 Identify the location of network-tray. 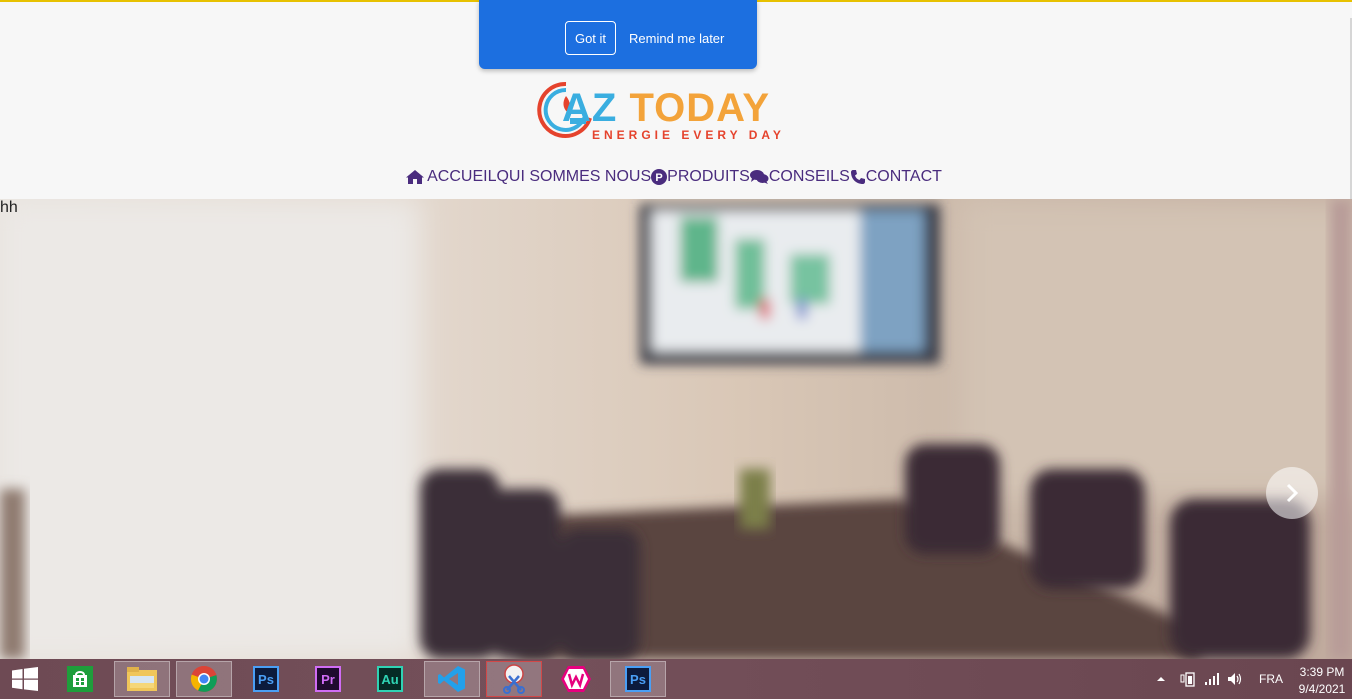
(1212, 679).